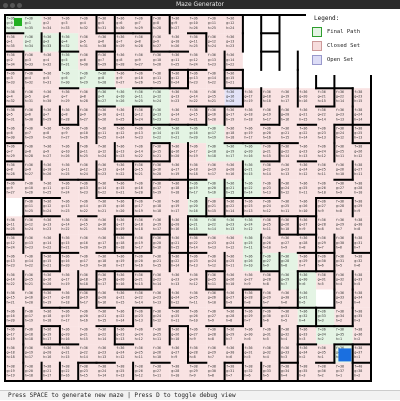 This screenshot has width=400, height=401. Describe the element at coordinates (266, 376) in the screenshot. I see `cell-debug-text: h=5` at that location.